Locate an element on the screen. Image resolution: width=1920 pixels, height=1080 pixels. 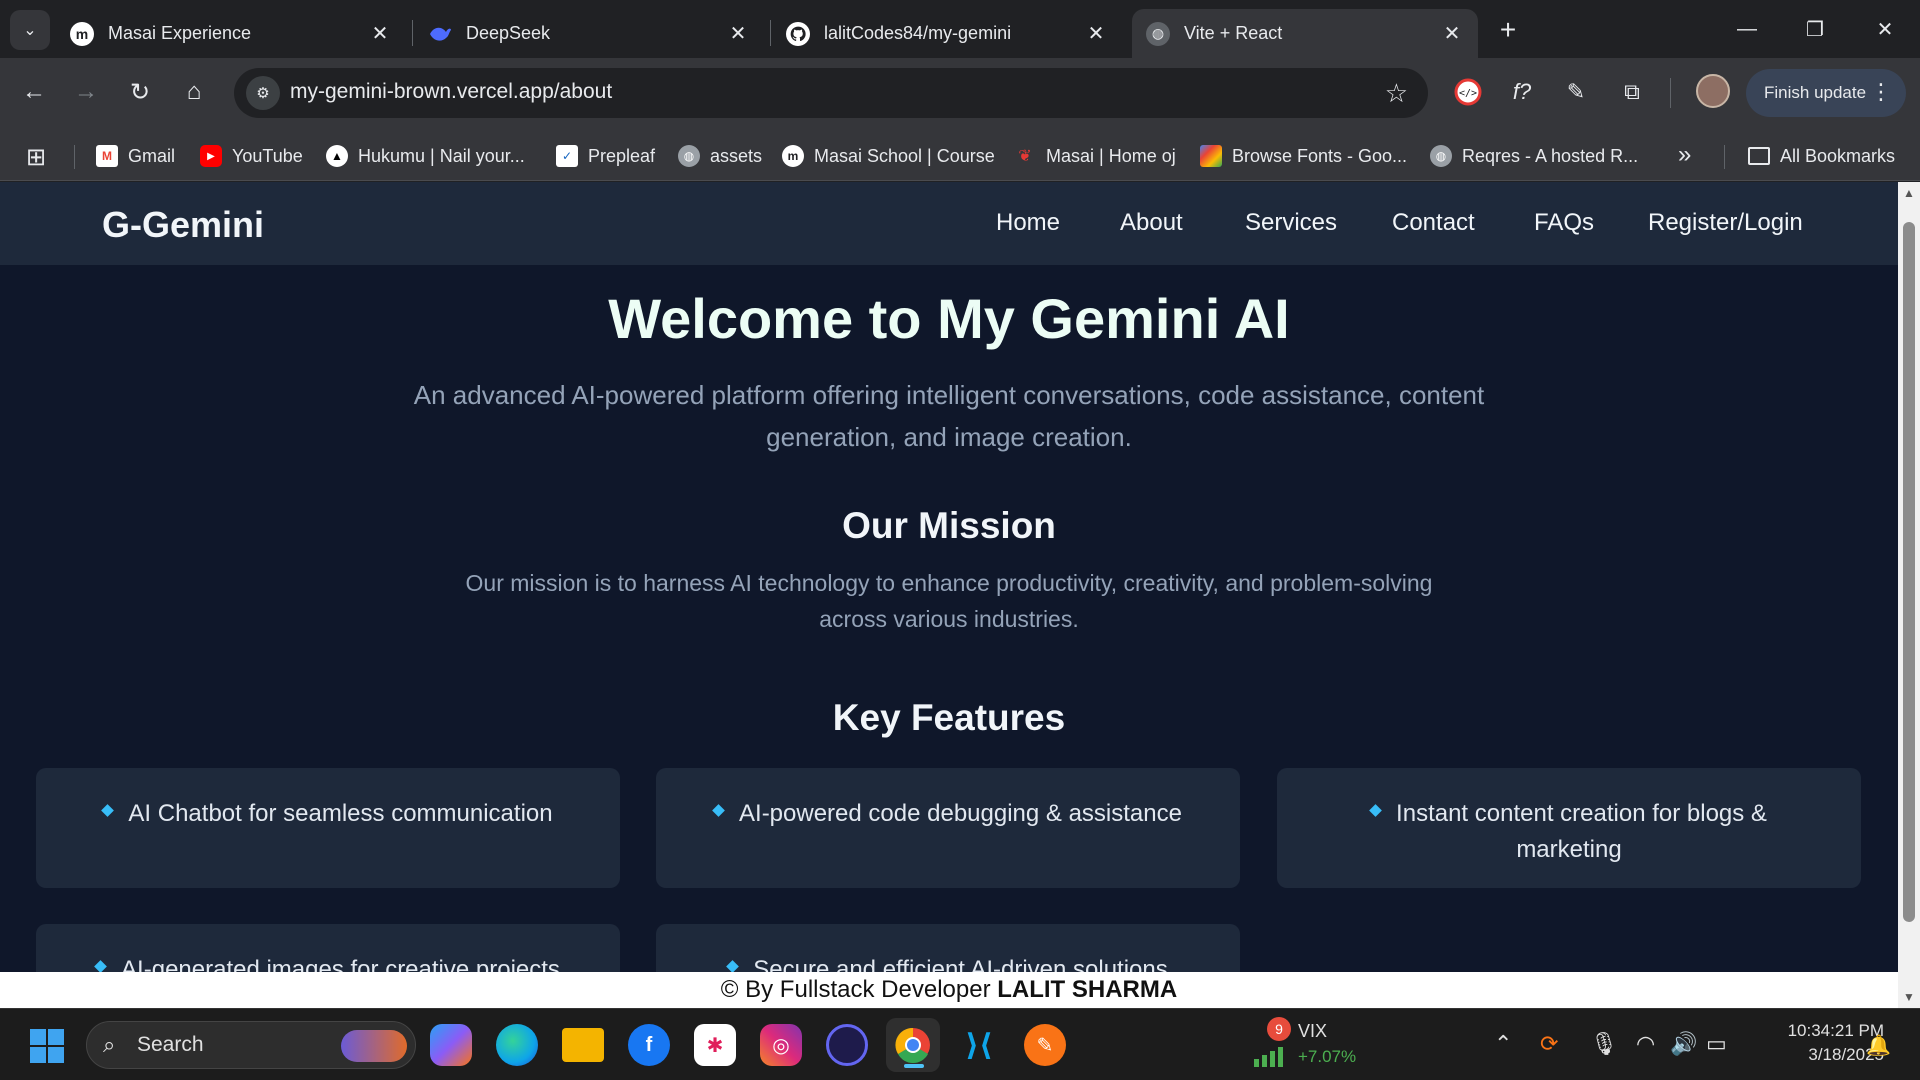
all-bookmarks: All Bookmarks is located at coordinates (1821, 156).